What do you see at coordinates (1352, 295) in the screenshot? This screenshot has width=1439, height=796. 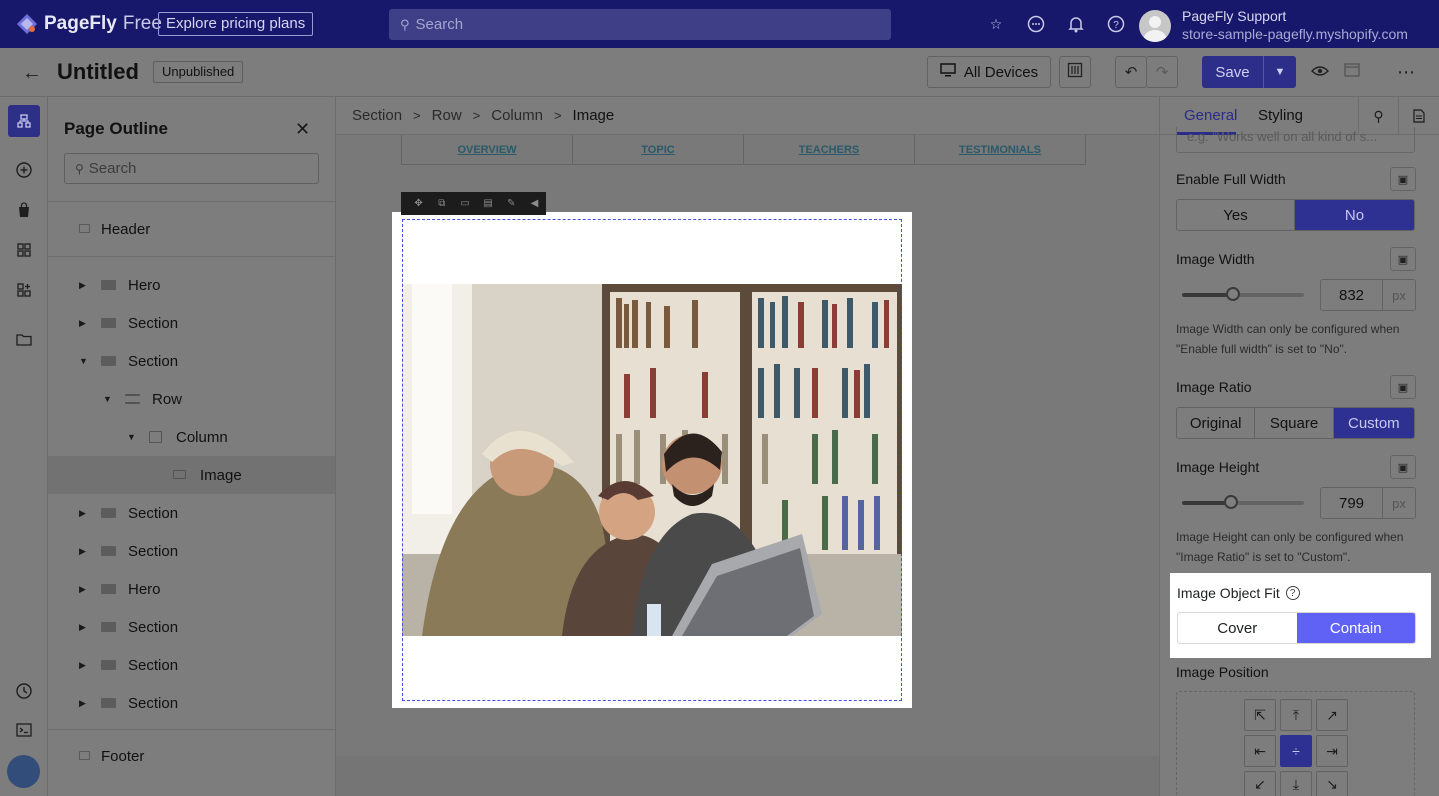 I see `image-width-value: 832` at bounding box center [1352, 295].